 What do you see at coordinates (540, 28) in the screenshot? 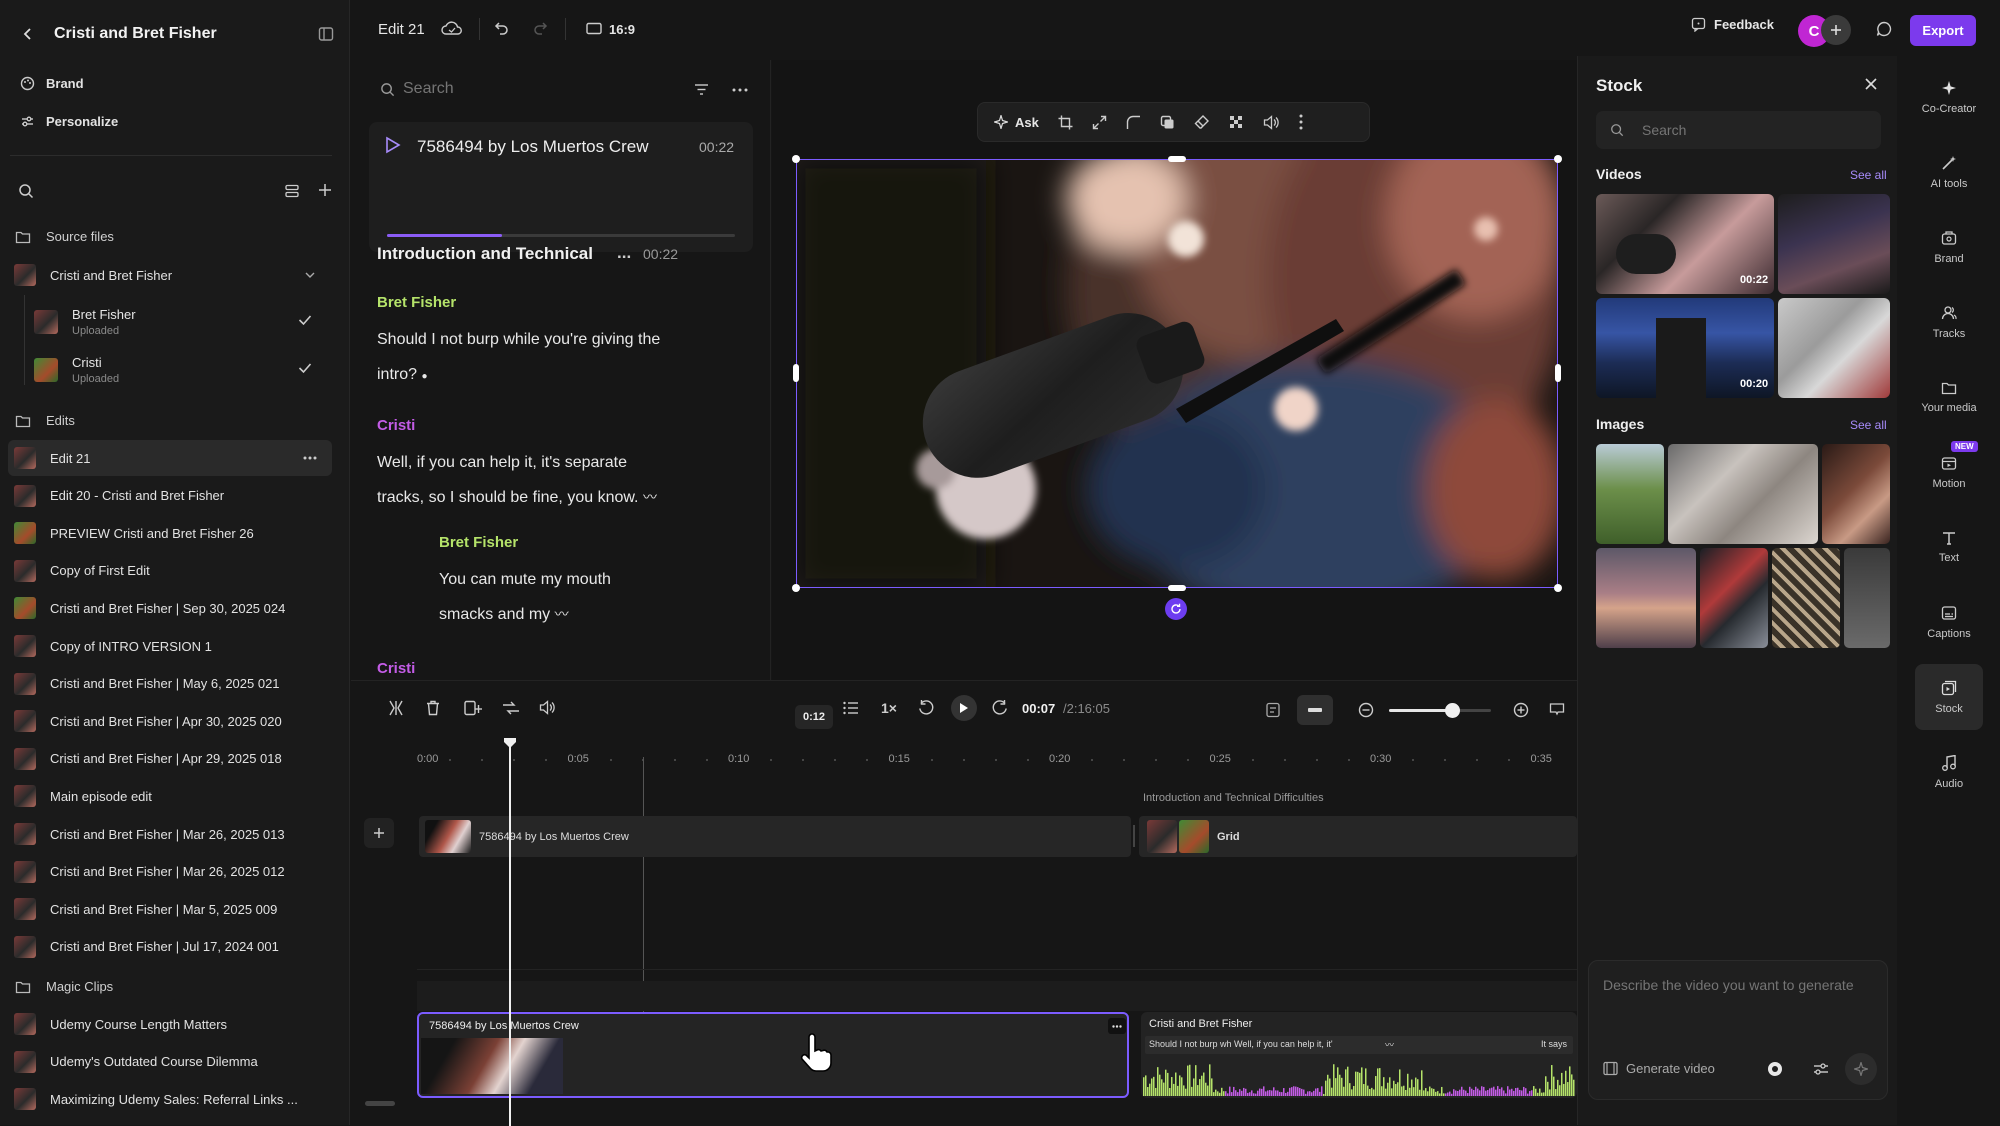
I see `redo-icon` at bounding box center [540, 28].